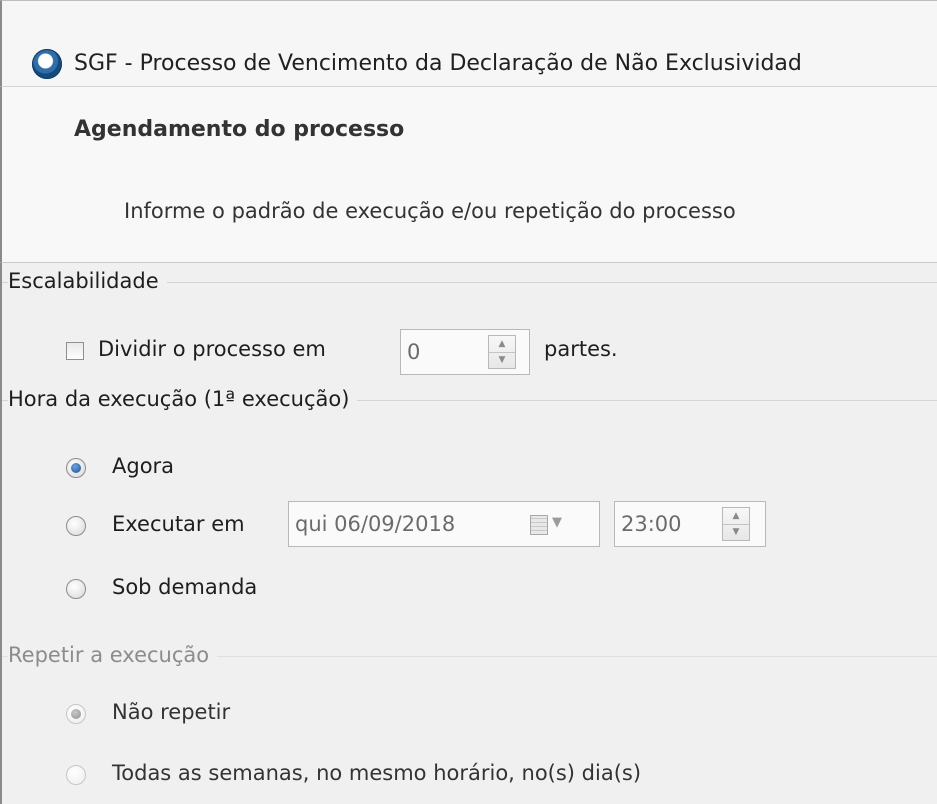  Describe the element at coordinates (212, 349) in the screenshot. I see `divide-process-label: Dividir o processo em` at that location.